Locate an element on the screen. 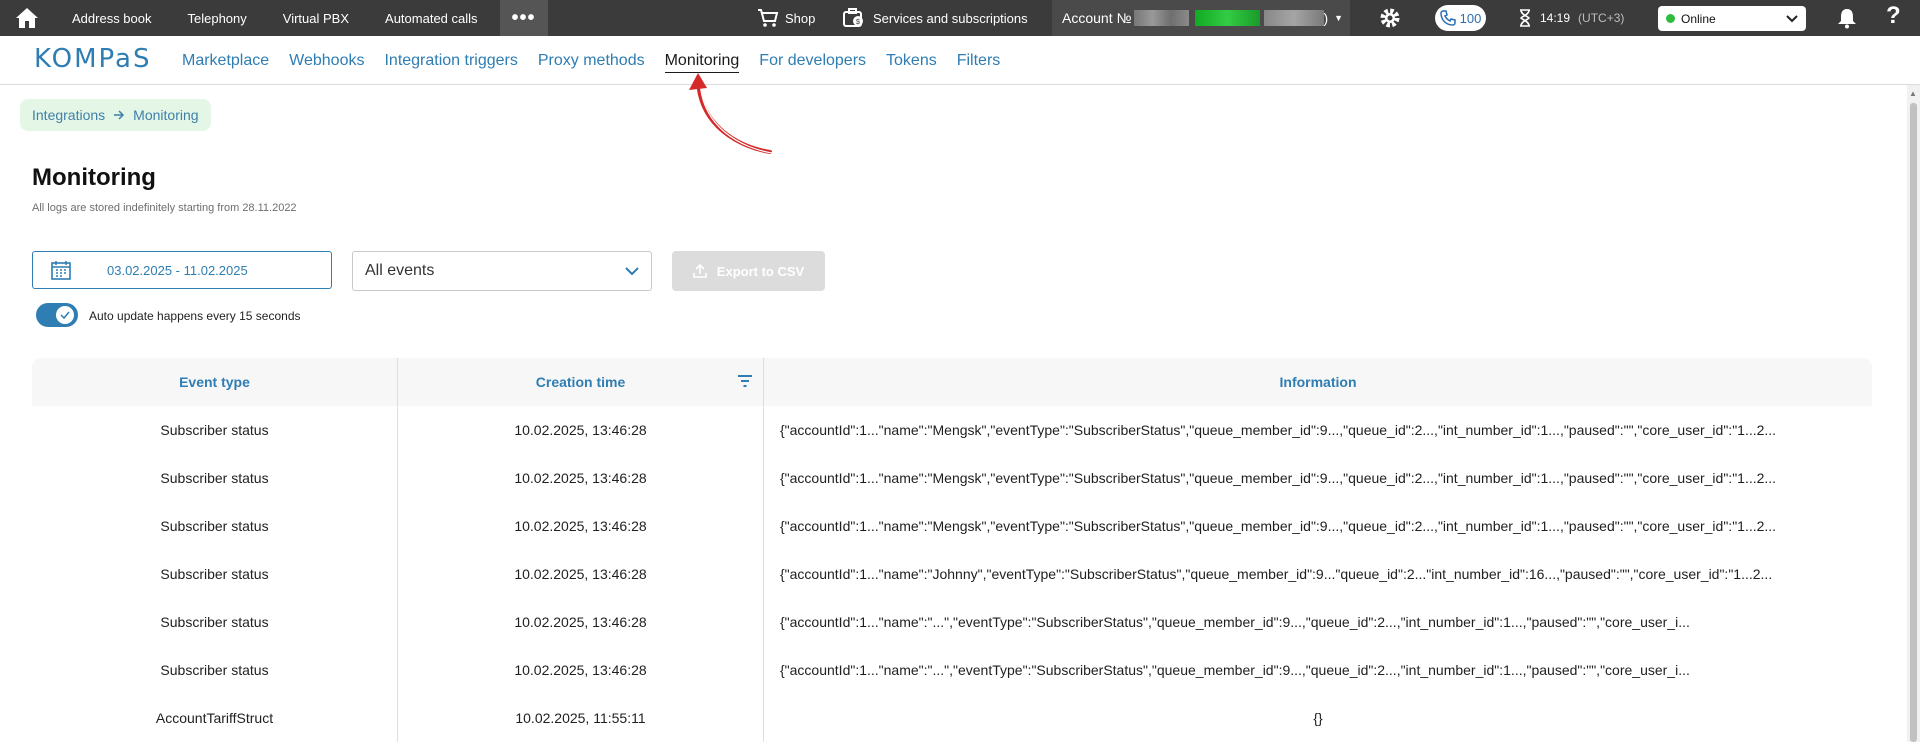  column-header-event-type: Event type is located at coordinates (215, 382).